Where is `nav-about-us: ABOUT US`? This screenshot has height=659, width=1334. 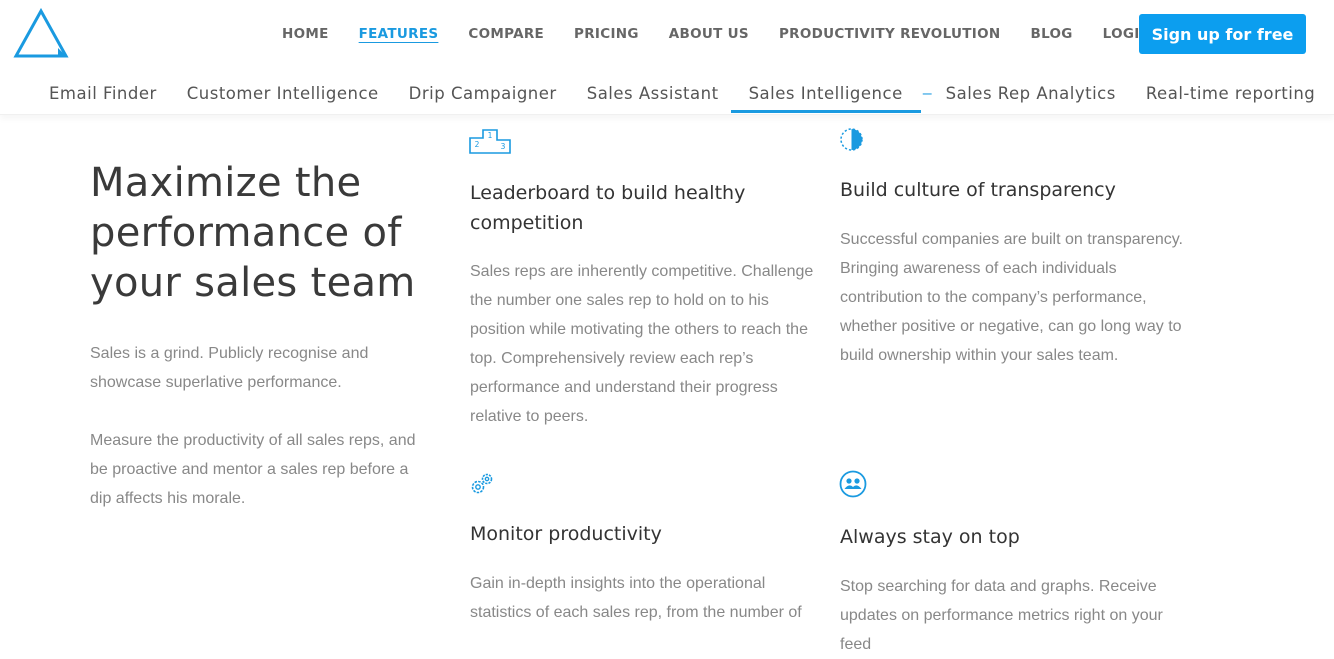 nav-about-us: ABOUT US is located at coordinates (709, 34).